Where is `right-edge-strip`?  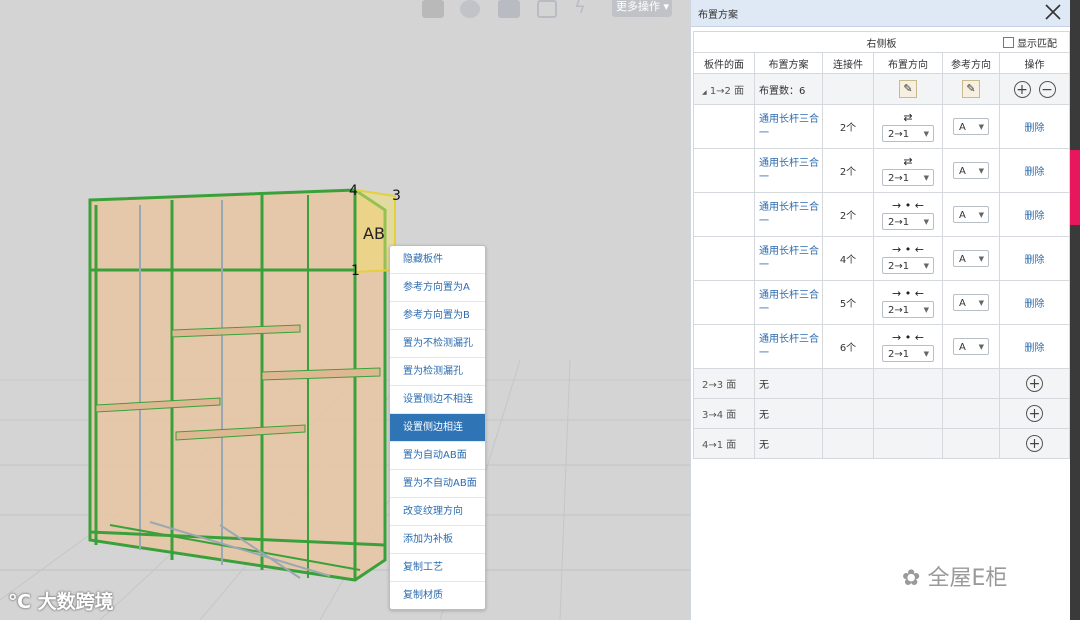
right-edge-strip is located at coordinates (1075, 310).